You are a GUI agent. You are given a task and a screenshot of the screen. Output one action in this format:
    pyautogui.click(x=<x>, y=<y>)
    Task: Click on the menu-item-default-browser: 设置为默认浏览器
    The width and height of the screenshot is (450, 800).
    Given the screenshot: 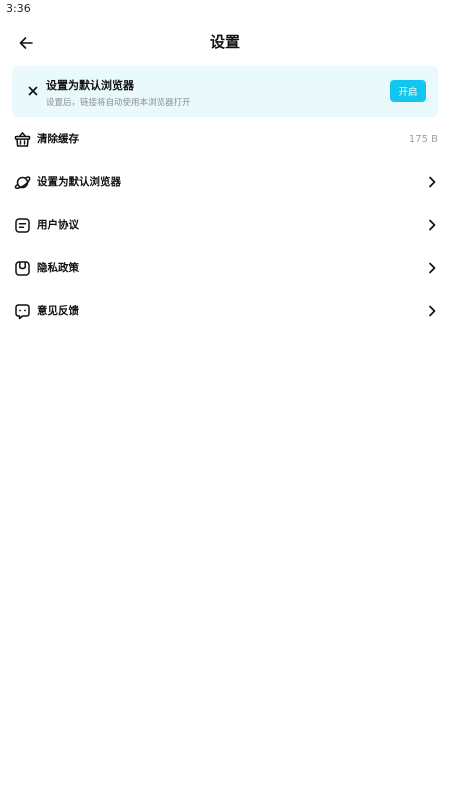 What is the action you would take?
    pyautogui.click(x=225, y=182)
    